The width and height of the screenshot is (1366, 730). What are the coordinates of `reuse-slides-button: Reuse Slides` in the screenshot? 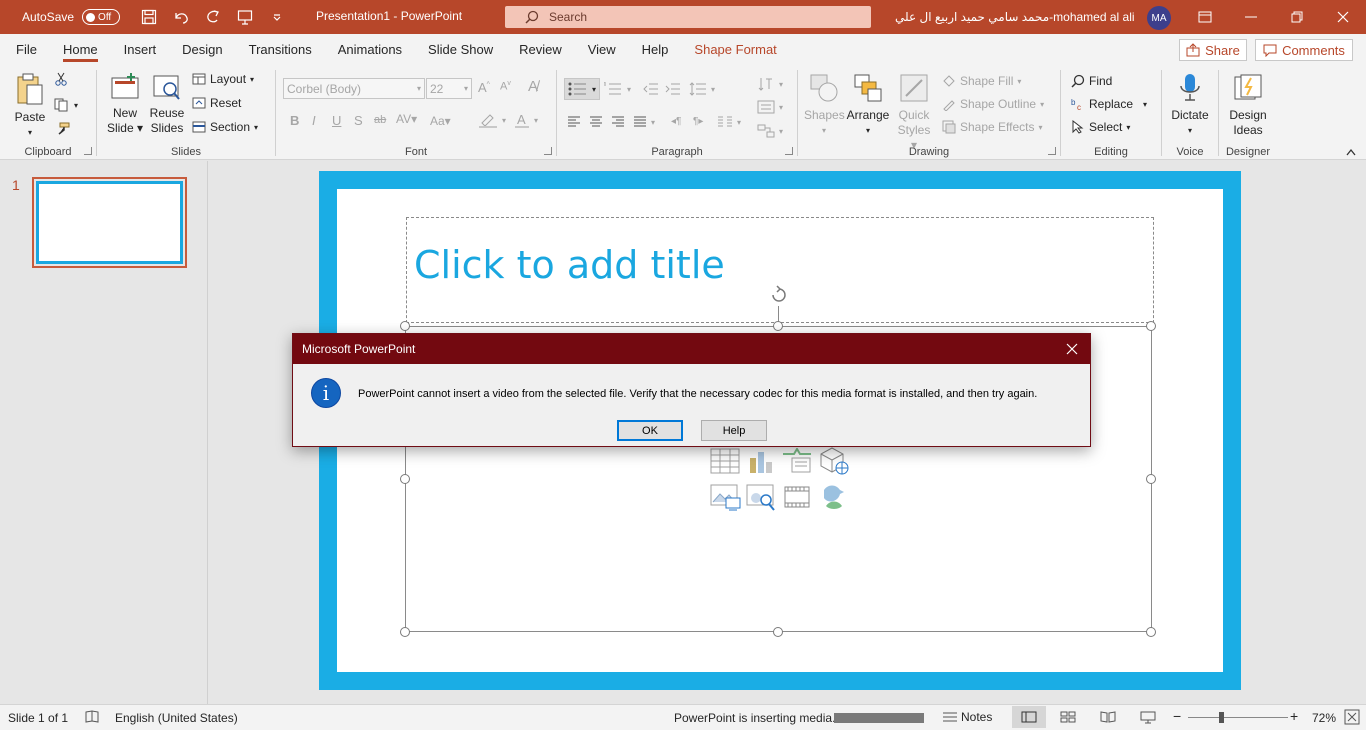 It's located at (167, 104).